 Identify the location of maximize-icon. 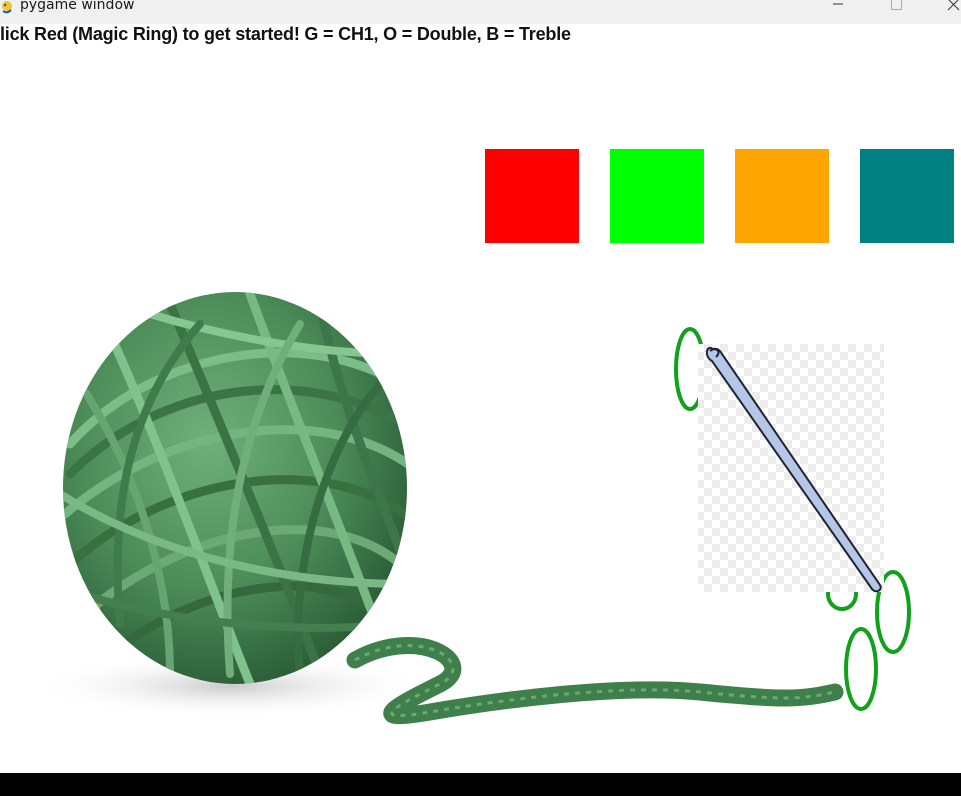
(896, 5).